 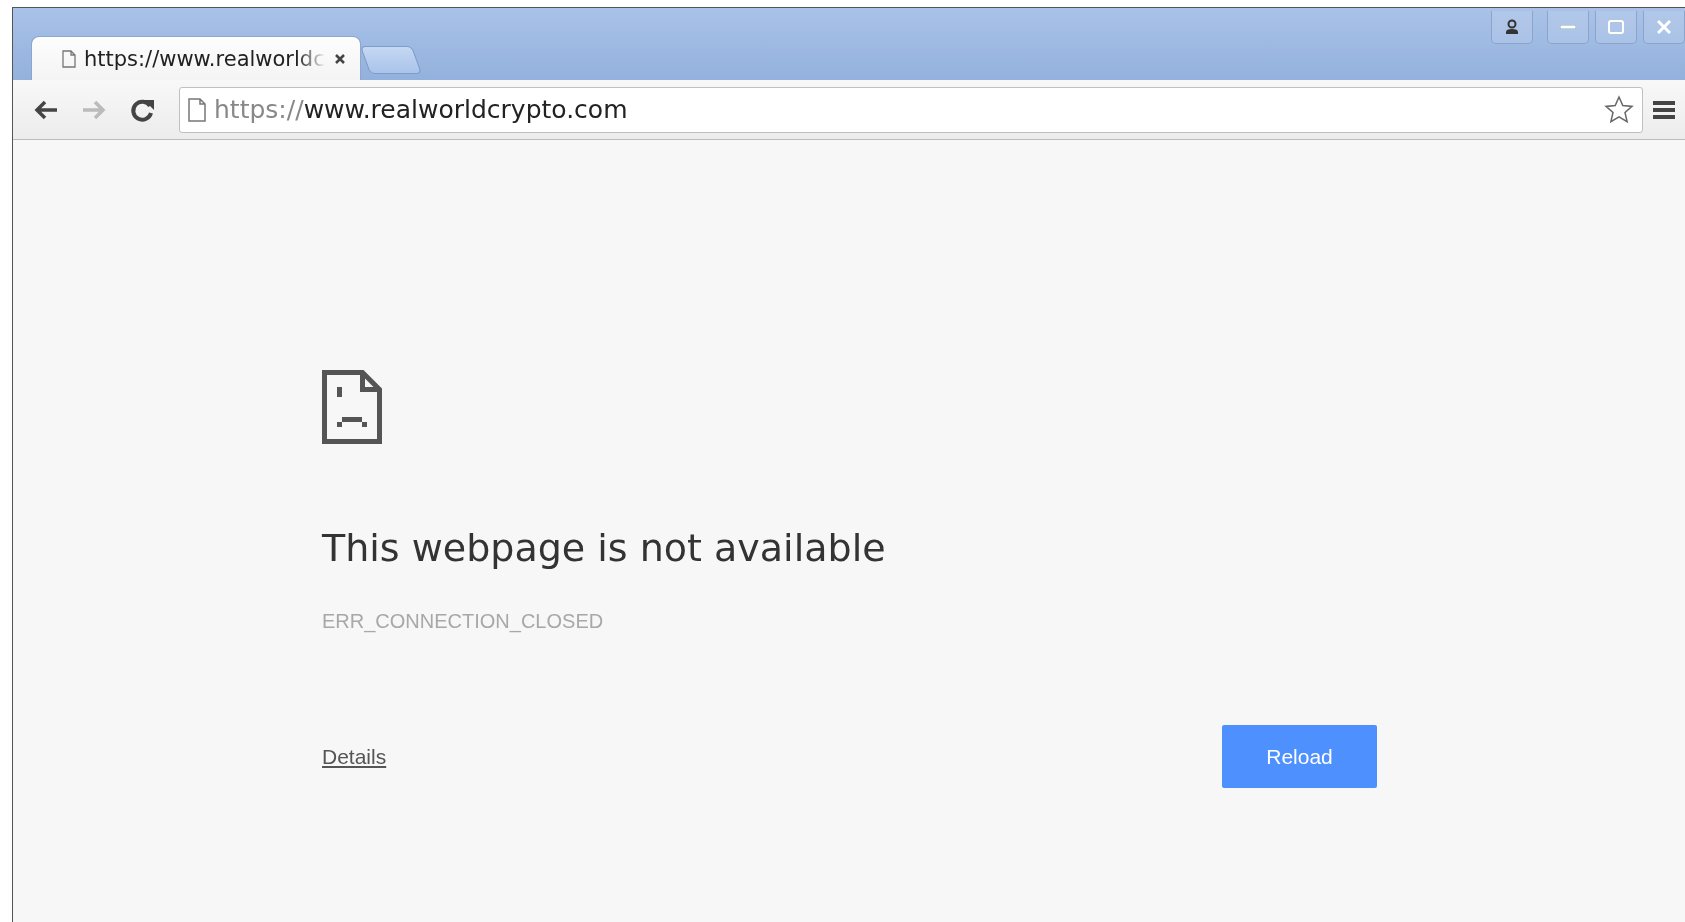 I want to click on profile-button, so click(x=1512, y=27).